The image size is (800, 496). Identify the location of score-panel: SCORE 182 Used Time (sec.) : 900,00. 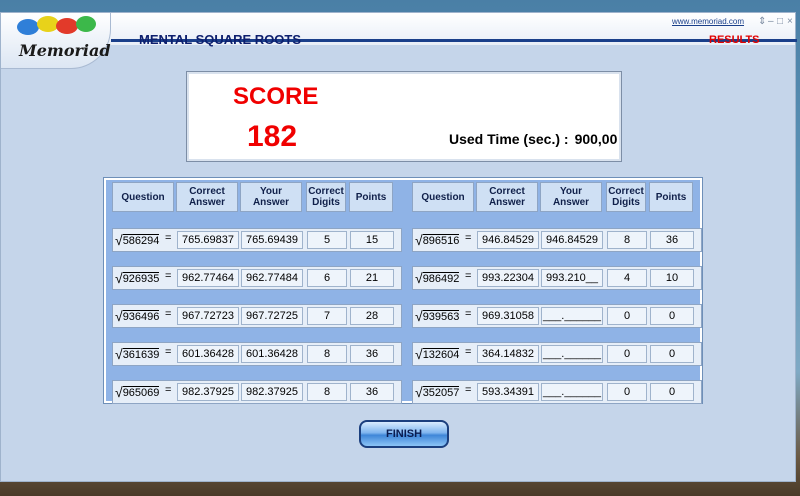
(404, 116).